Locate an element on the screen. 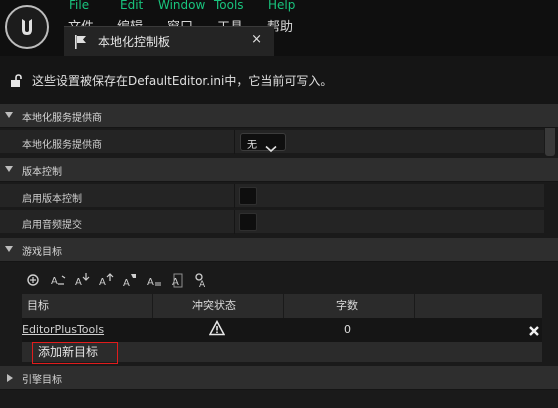 The image size is (558, 408). category-label: 引擎目标 is located at coordinates (42, 380).